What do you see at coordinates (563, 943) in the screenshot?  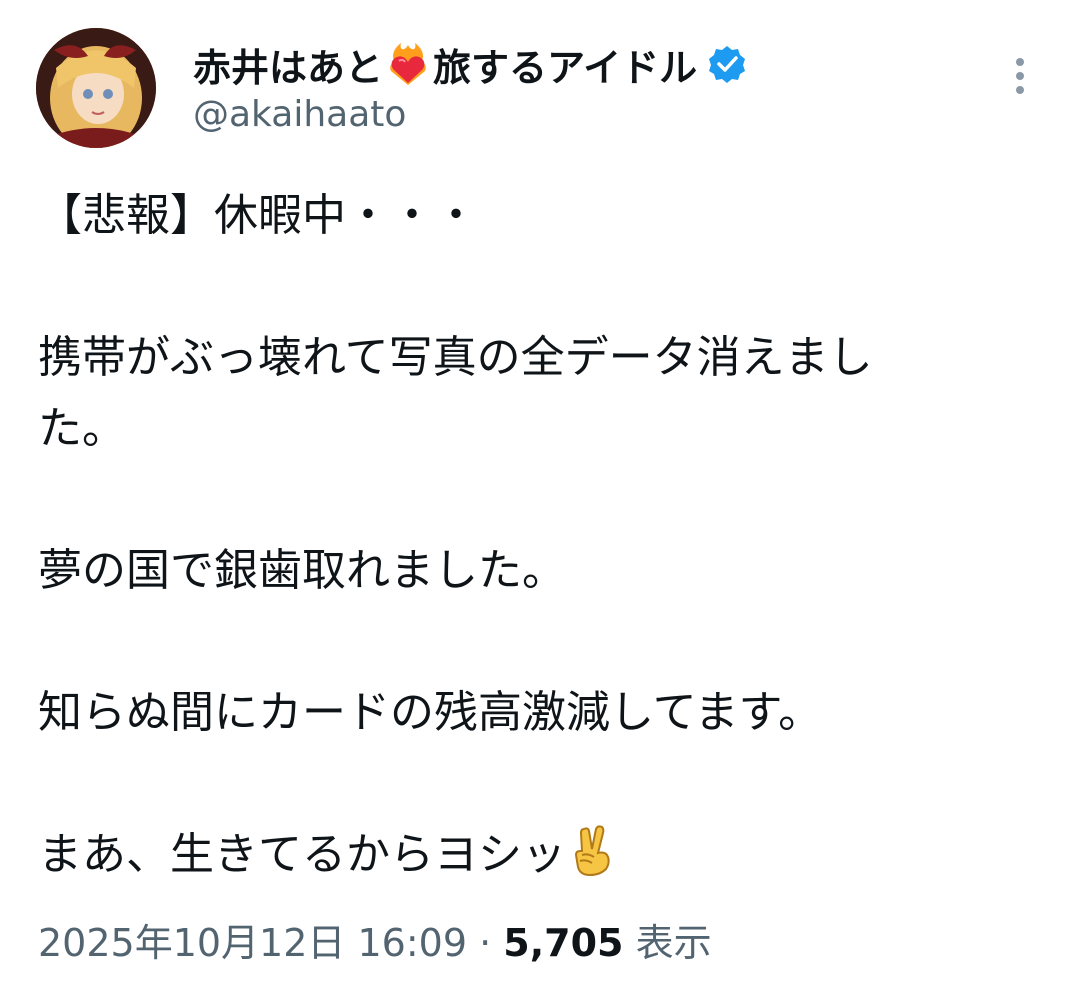 I see `views-count: 5,705` at bounding box center [563, 943].